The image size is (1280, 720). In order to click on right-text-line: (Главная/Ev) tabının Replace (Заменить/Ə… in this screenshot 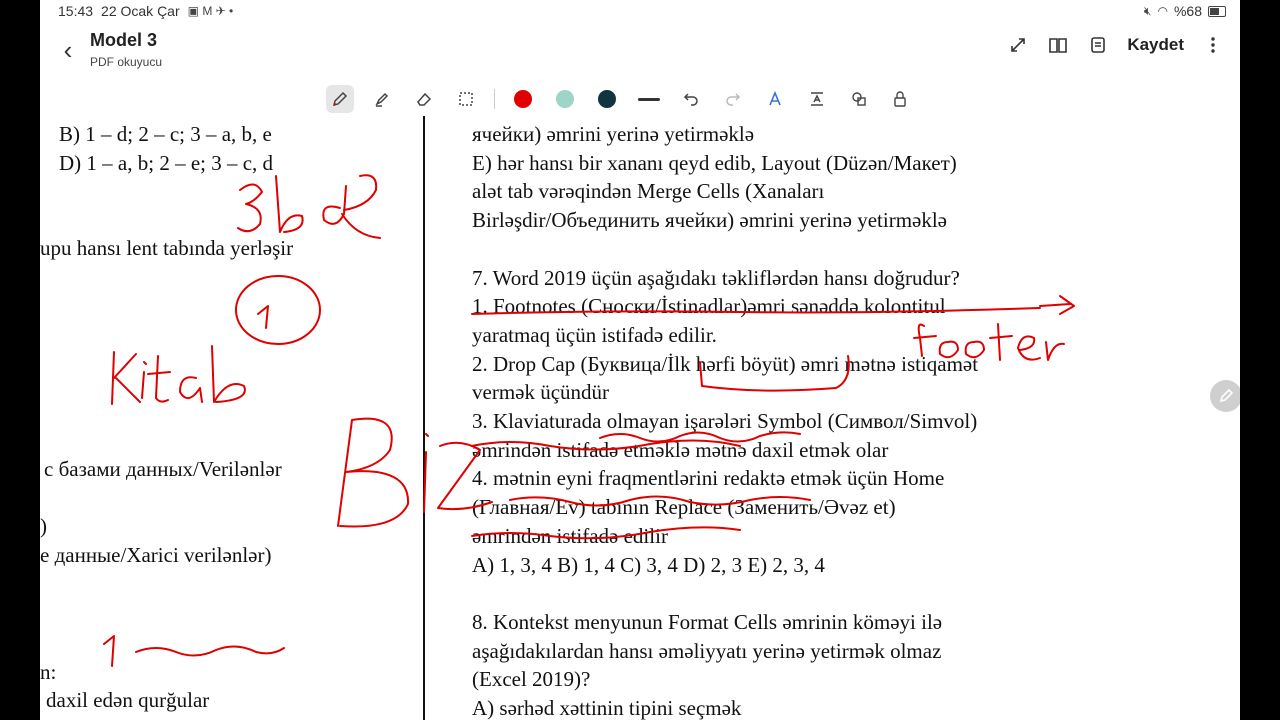, I will do `click(684, 507)`.